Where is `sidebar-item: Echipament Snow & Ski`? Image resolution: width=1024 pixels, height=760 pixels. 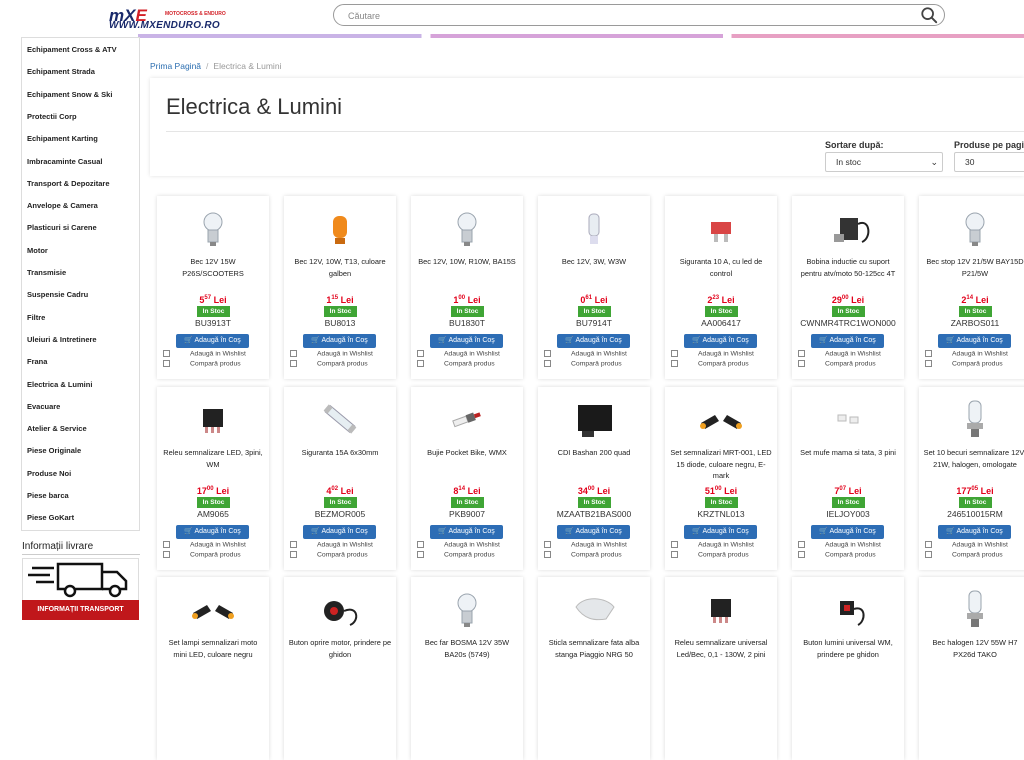
sidebar-item: Echipament Snow & Ski is located at coordinates (69, 94).